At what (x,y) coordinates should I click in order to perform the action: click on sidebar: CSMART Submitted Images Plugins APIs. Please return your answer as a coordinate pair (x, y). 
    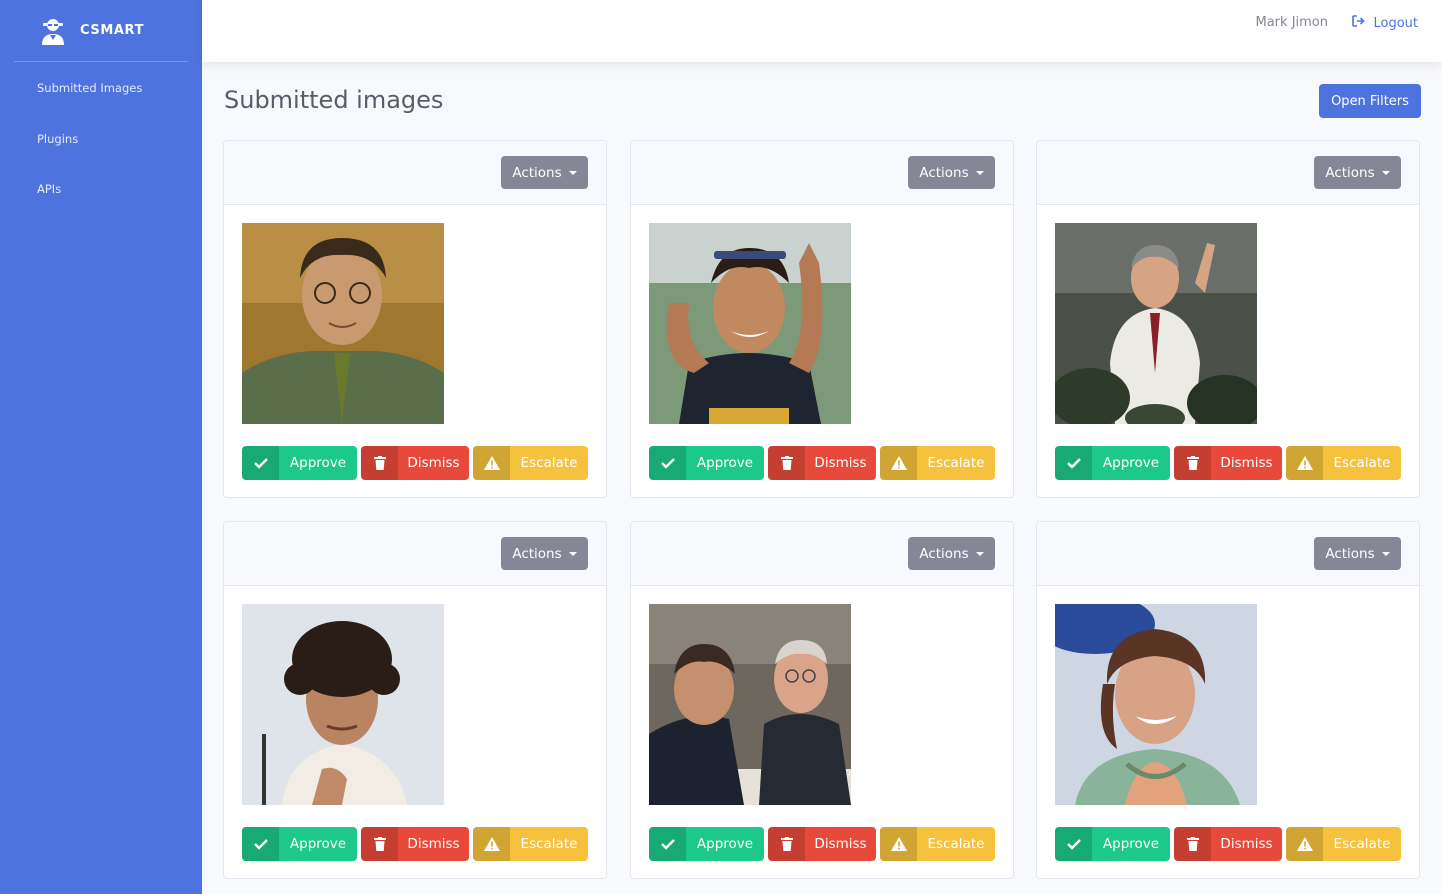
    Looking at the image, I should click on (101, 447).